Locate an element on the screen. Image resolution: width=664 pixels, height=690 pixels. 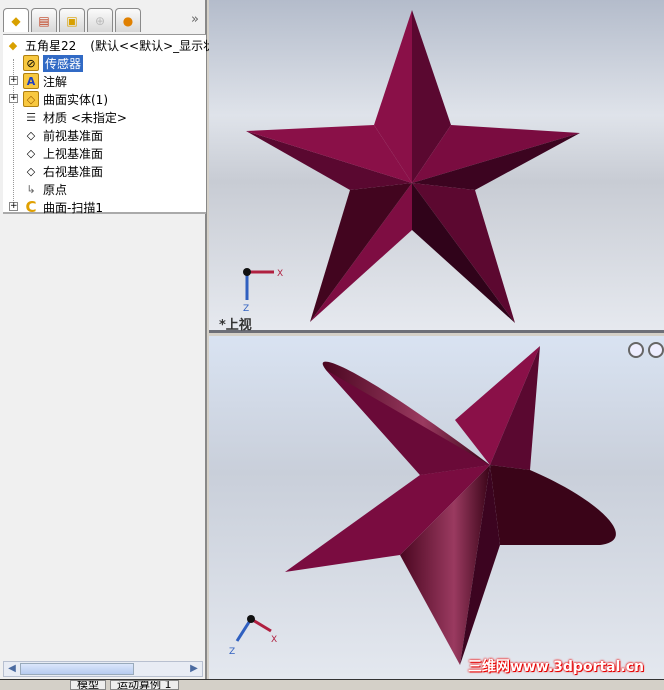
tab-motion-study: 运动算例 1 is located at coordinates (144, 685).